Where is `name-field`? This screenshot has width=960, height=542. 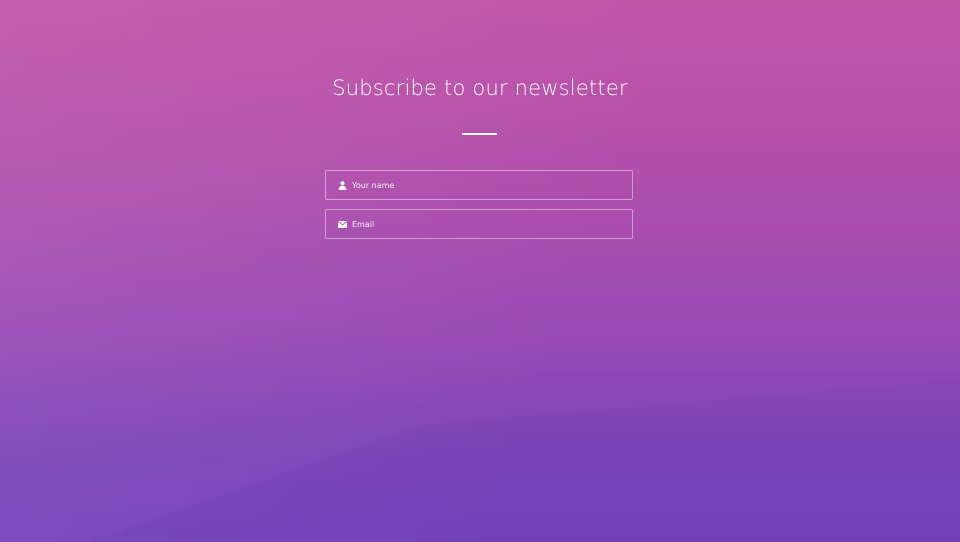
name-field is located at coordinates (479, 185).